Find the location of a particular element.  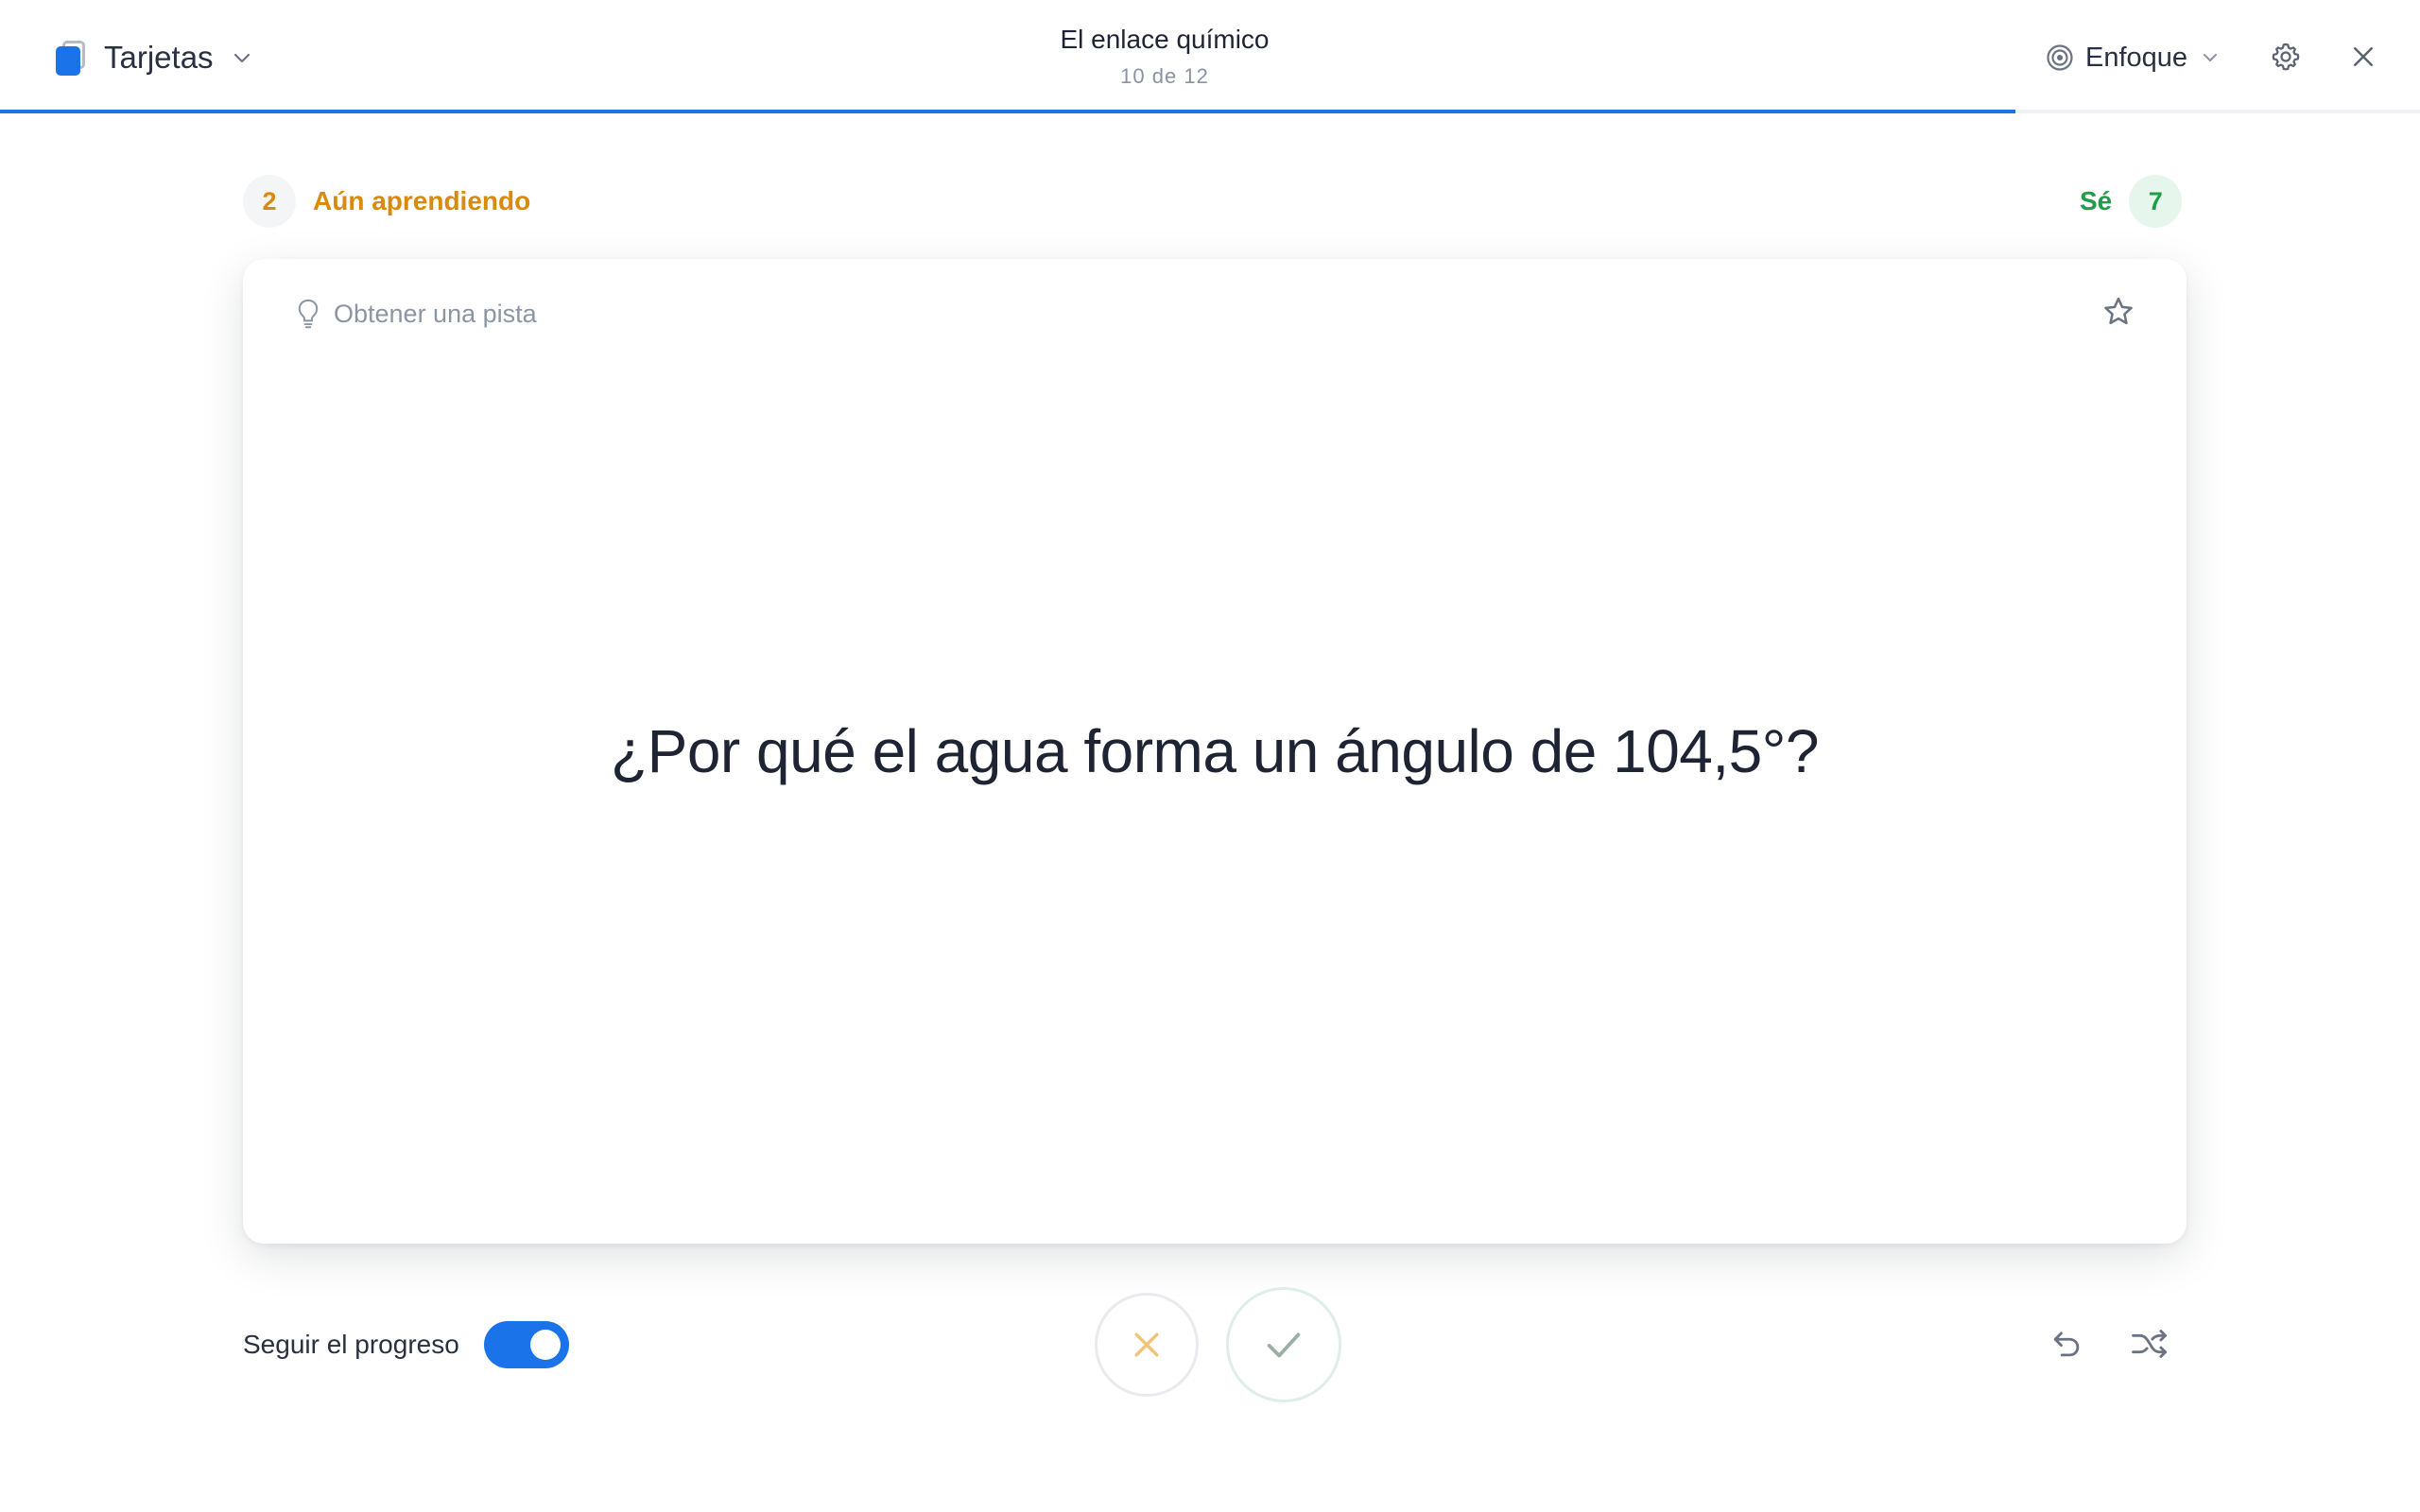

check-icon is located at coordinates (1284, 1345).